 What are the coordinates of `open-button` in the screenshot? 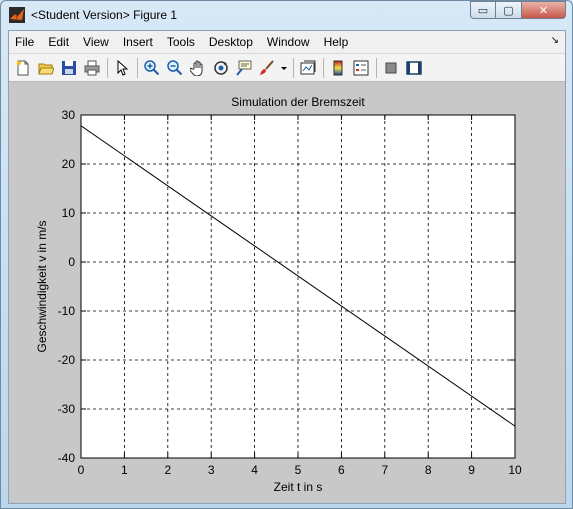 It's located at (46, 68).